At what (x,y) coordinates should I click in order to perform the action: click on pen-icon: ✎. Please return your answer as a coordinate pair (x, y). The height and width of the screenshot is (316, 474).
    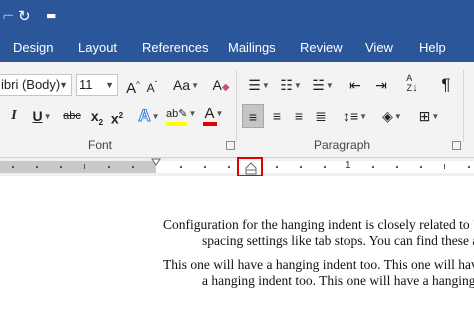
    Looking at the image, I should click on (183, 114).